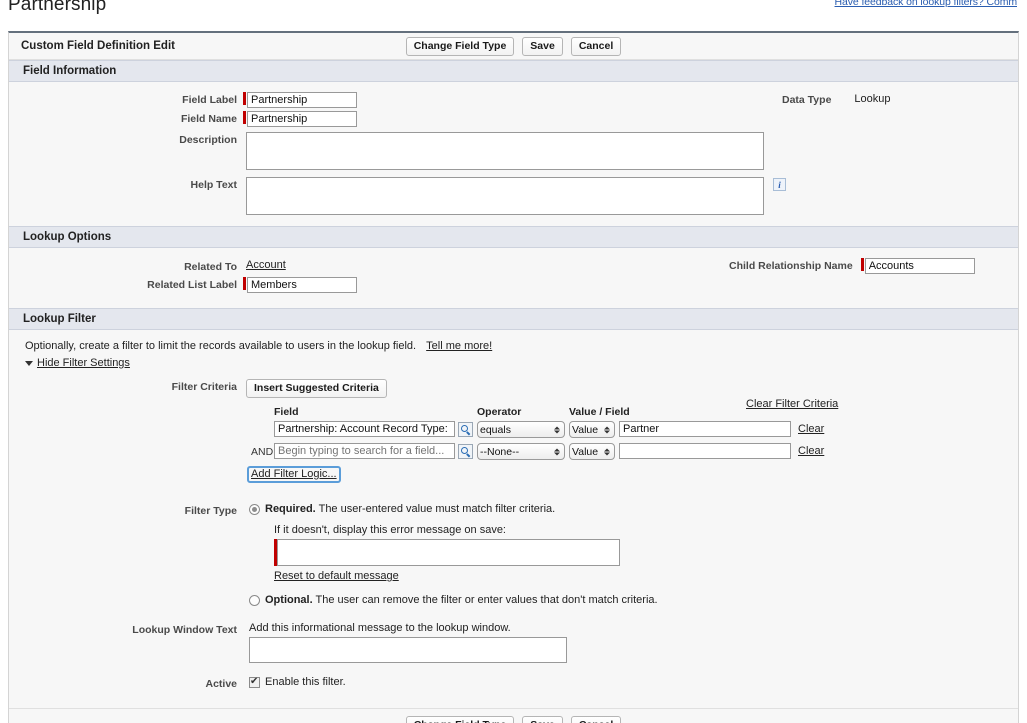 This screenshot has width=1027, height=723. I want to click on filter-row-1-field-group, so click(373, 429).